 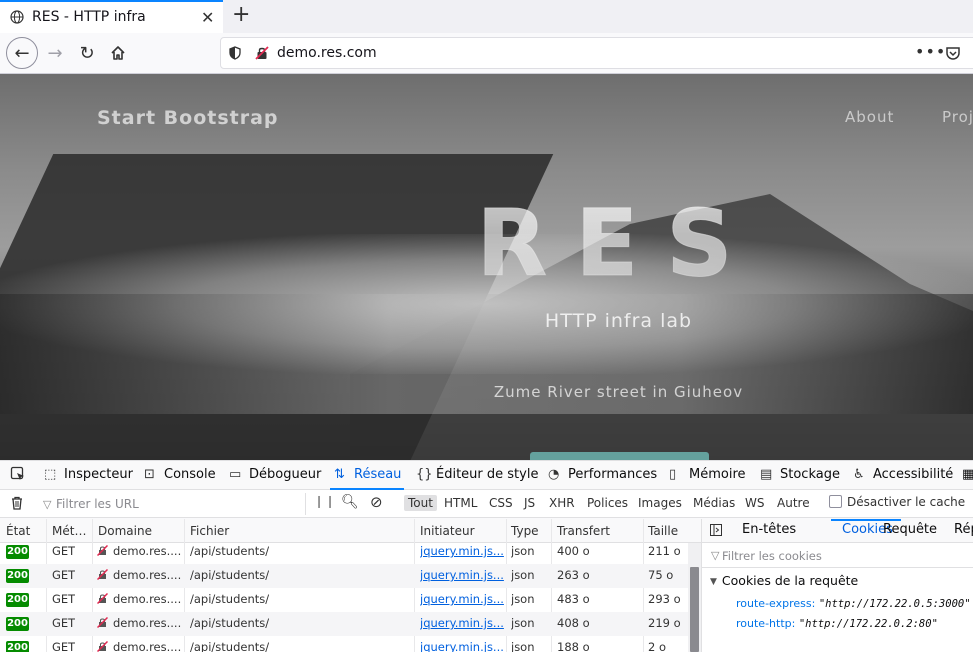 What do you see at coordinates (376, 502) in the screenshot?
I see `block-icon: ⊘` at bounding box center [376, 502].